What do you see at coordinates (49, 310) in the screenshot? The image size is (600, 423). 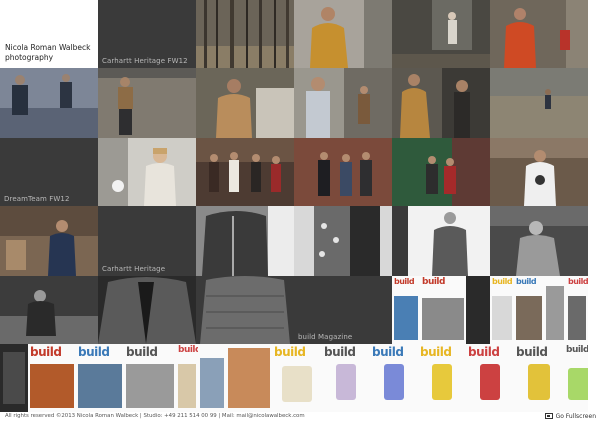 I see `photo-bw-man-sewing` at bounding box center [49, 310].